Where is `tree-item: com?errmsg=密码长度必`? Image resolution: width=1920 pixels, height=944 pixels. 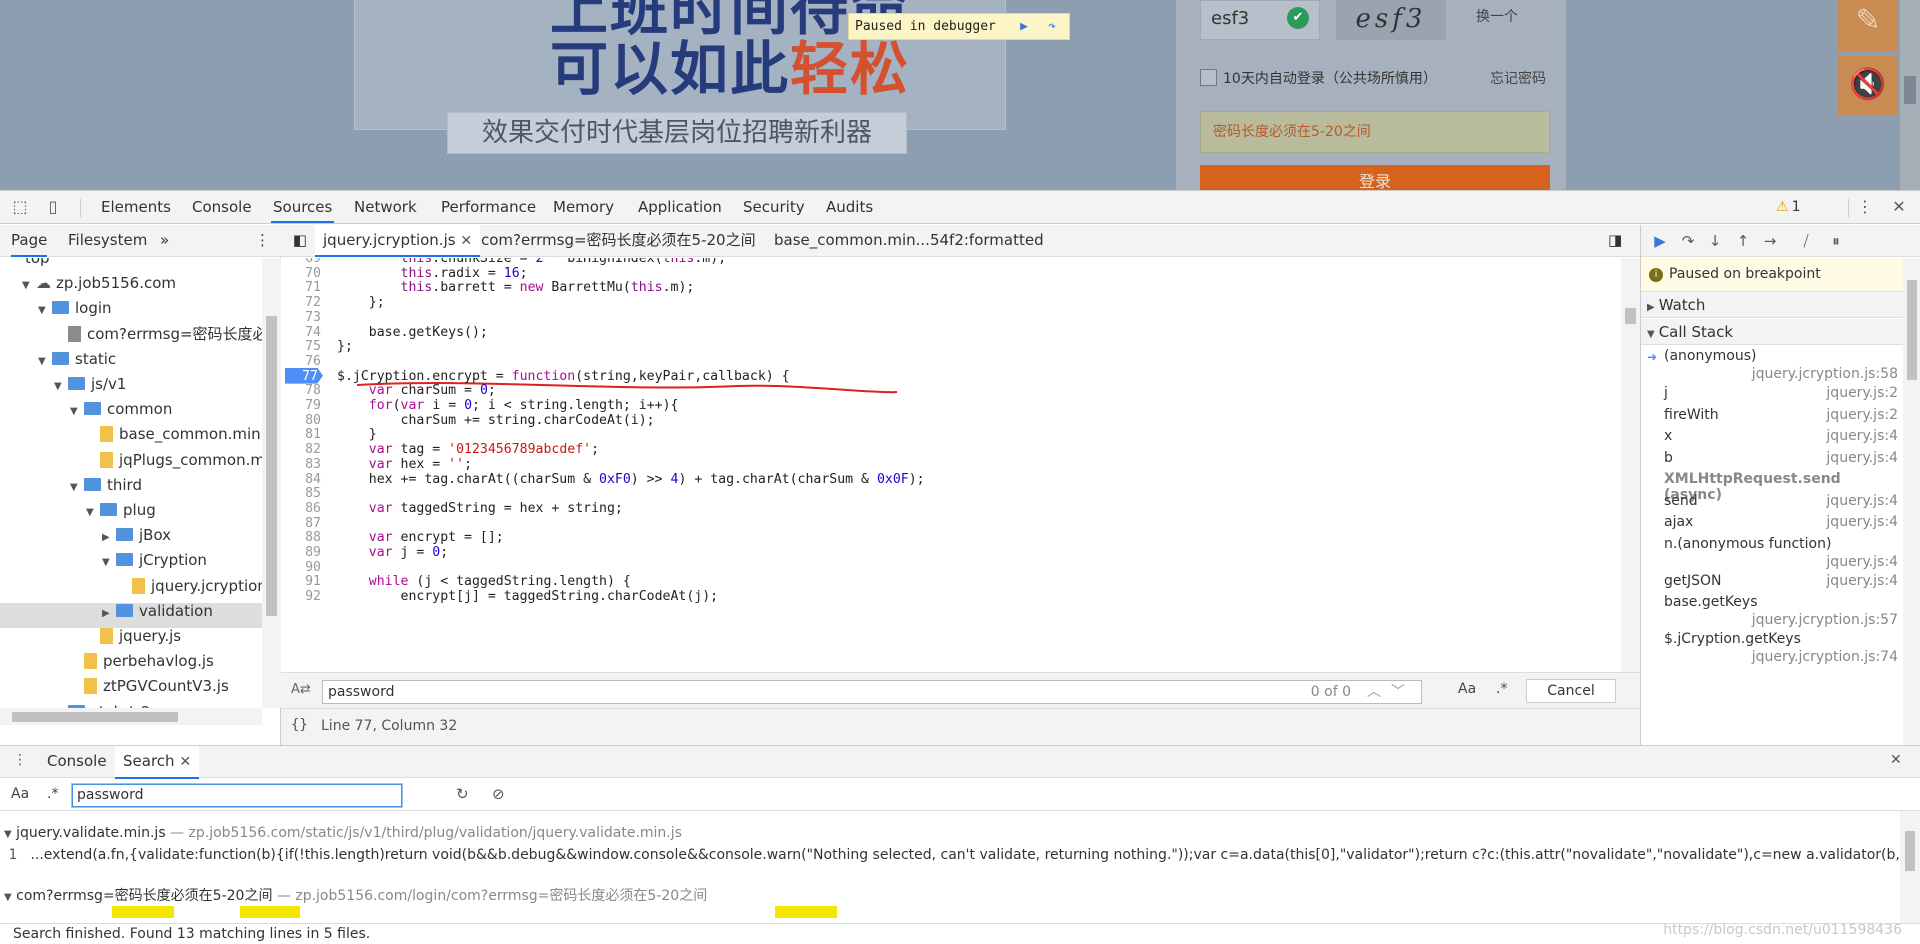
tree-item: com?errmsg=密码长度必 is located at coordinates (158, 334).